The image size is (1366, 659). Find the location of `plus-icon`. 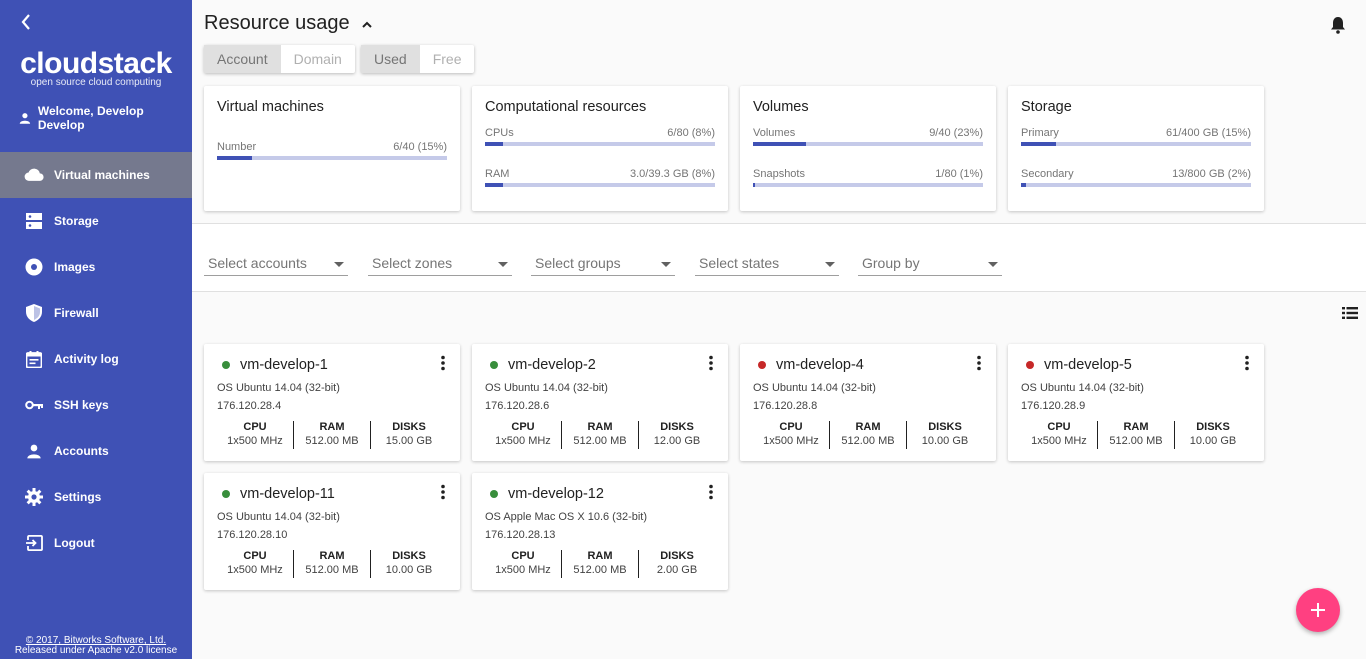

plus-icon is located at coordinates (1318, 610).